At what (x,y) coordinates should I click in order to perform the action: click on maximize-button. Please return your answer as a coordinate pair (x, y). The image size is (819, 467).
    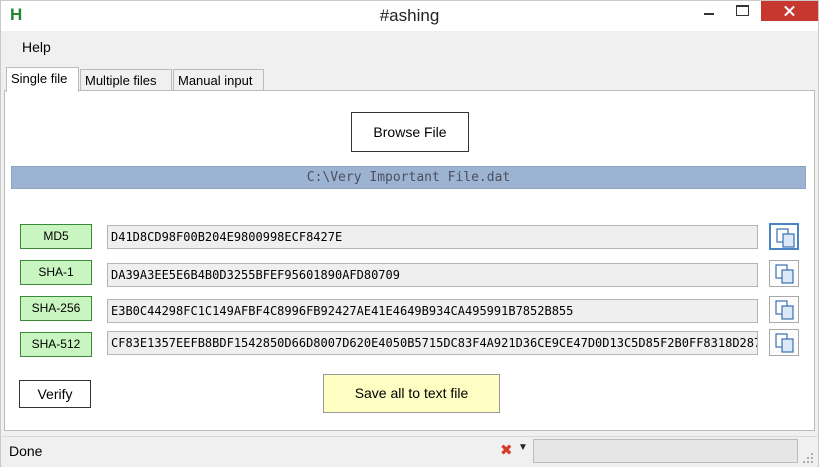
    Looking at the image, I should click on (742, 11).